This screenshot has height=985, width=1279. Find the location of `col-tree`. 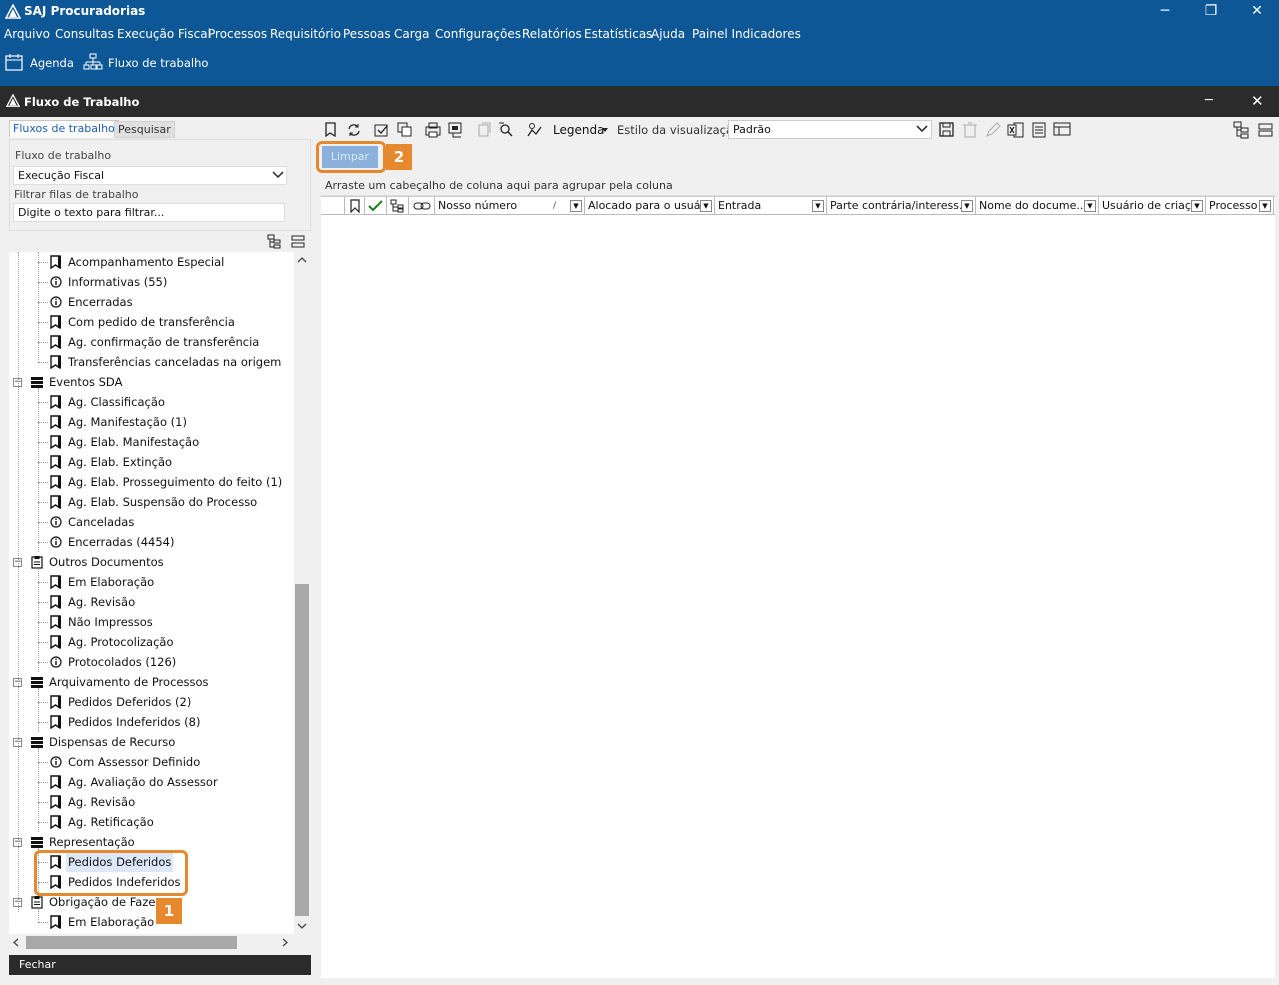

col-tree is located at coordinates (398, 206).